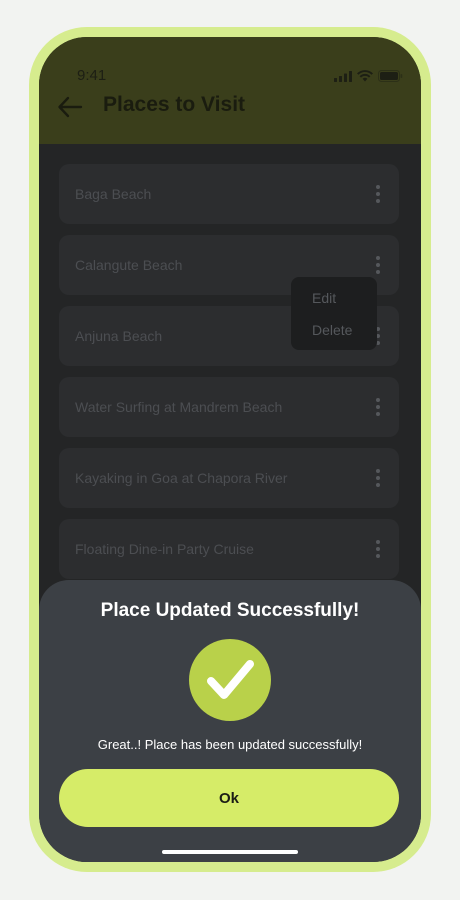 This screenshot has width=460, height=900. I want to click on place-label: Floating Dine-in Party Cruise, so click(164, 549).